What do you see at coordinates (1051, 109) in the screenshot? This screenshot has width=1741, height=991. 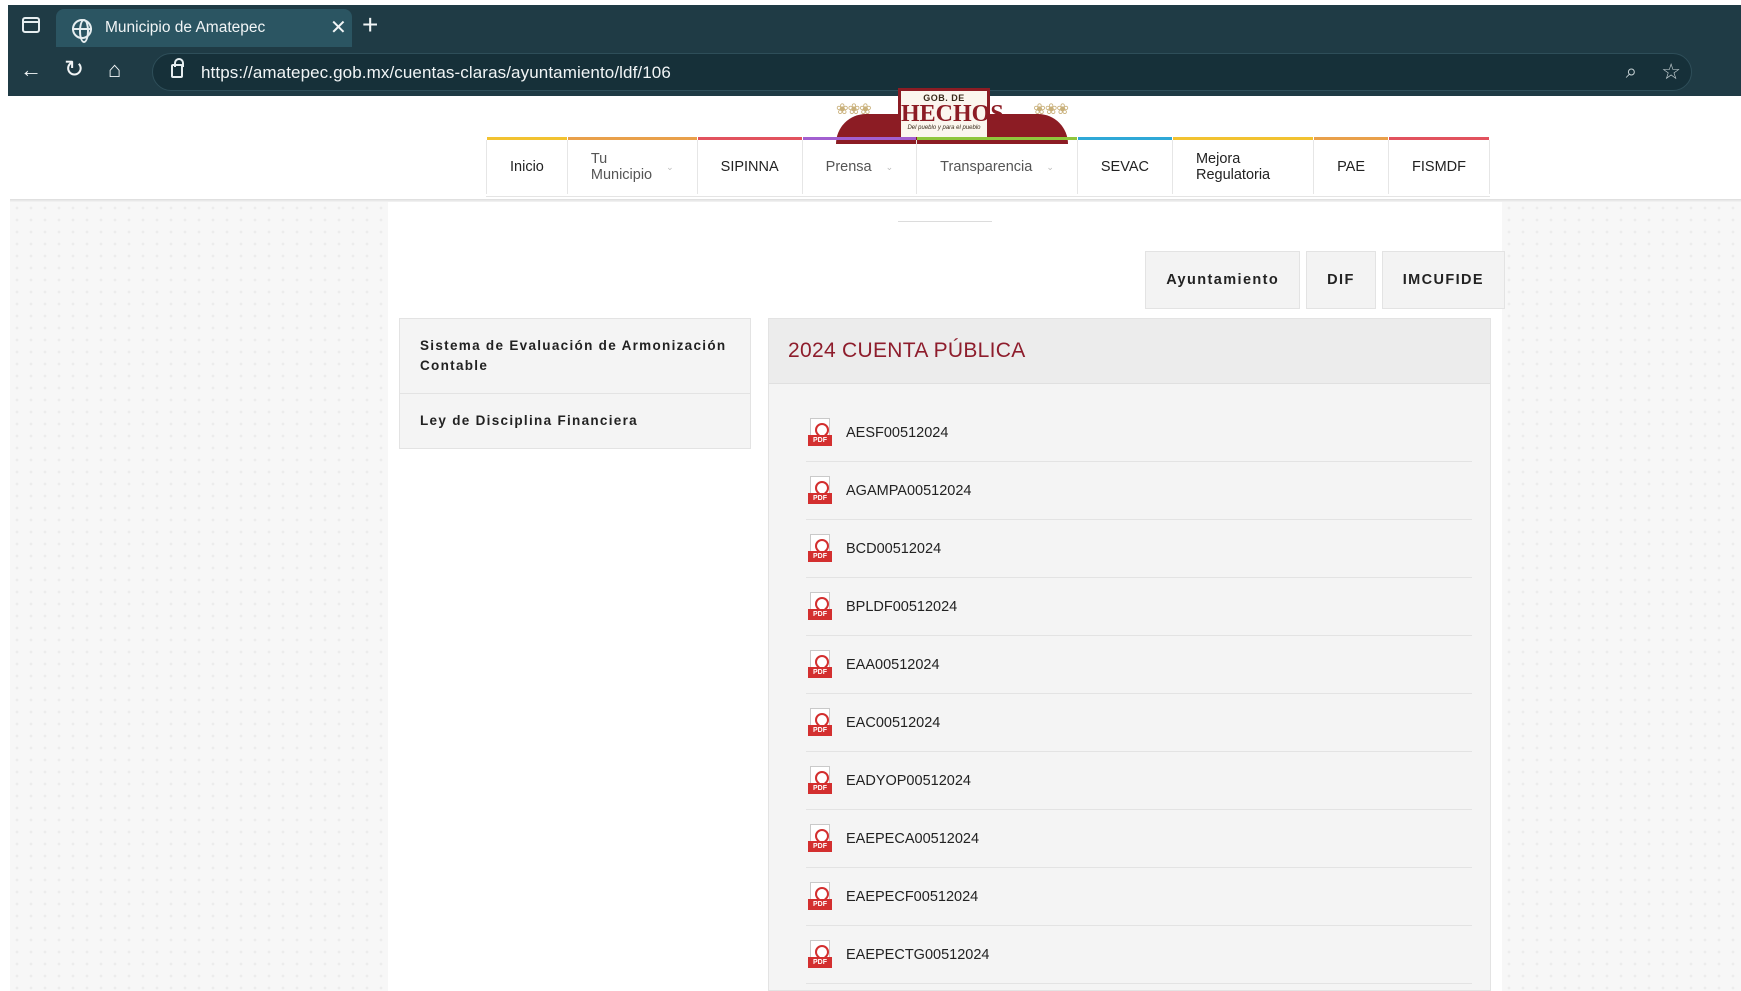 I see `logo-decoration-right: ❀❀❀` at bounding box center [1051, 109].